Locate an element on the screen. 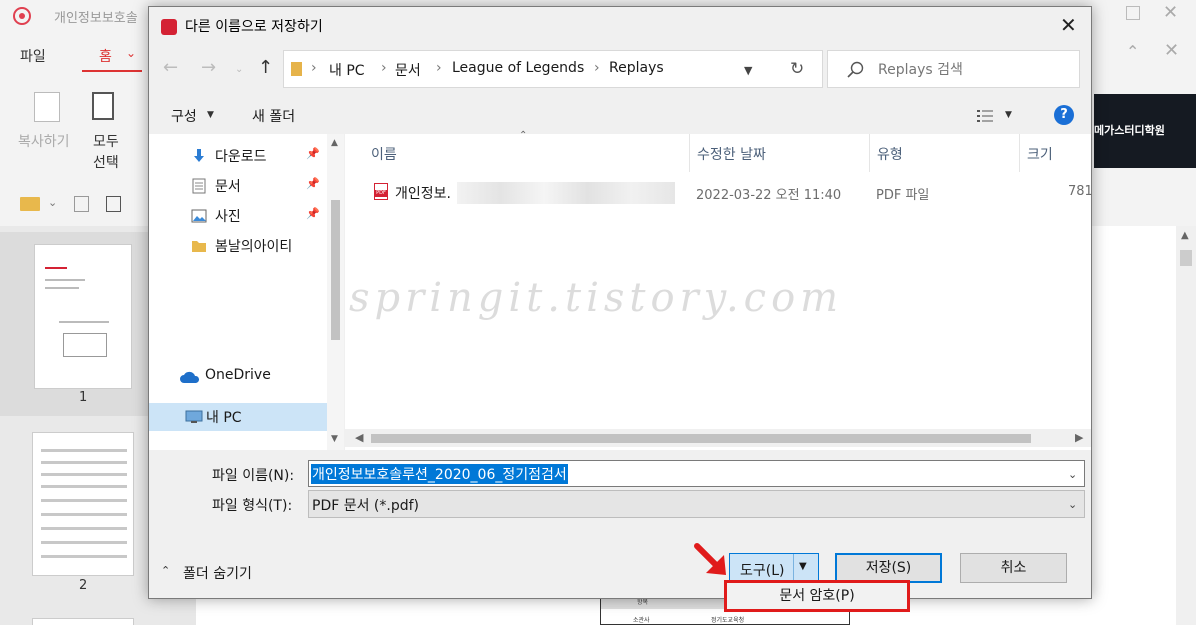 The height and width of the screenshot is (625, 1196). save-button: 저장(S) is located at coordinates (888, 568).